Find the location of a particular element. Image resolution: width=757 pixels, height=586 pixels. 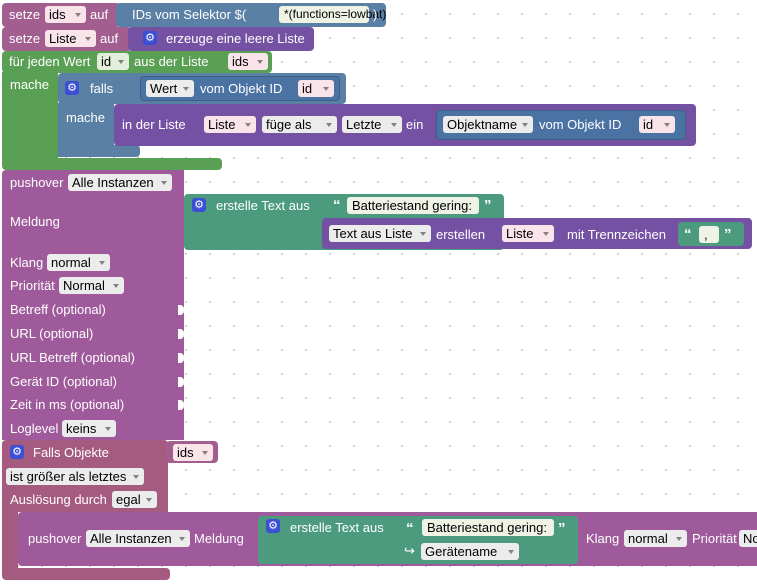

insert-mode-dropdown: füge als is located at coordinates (299, 124).